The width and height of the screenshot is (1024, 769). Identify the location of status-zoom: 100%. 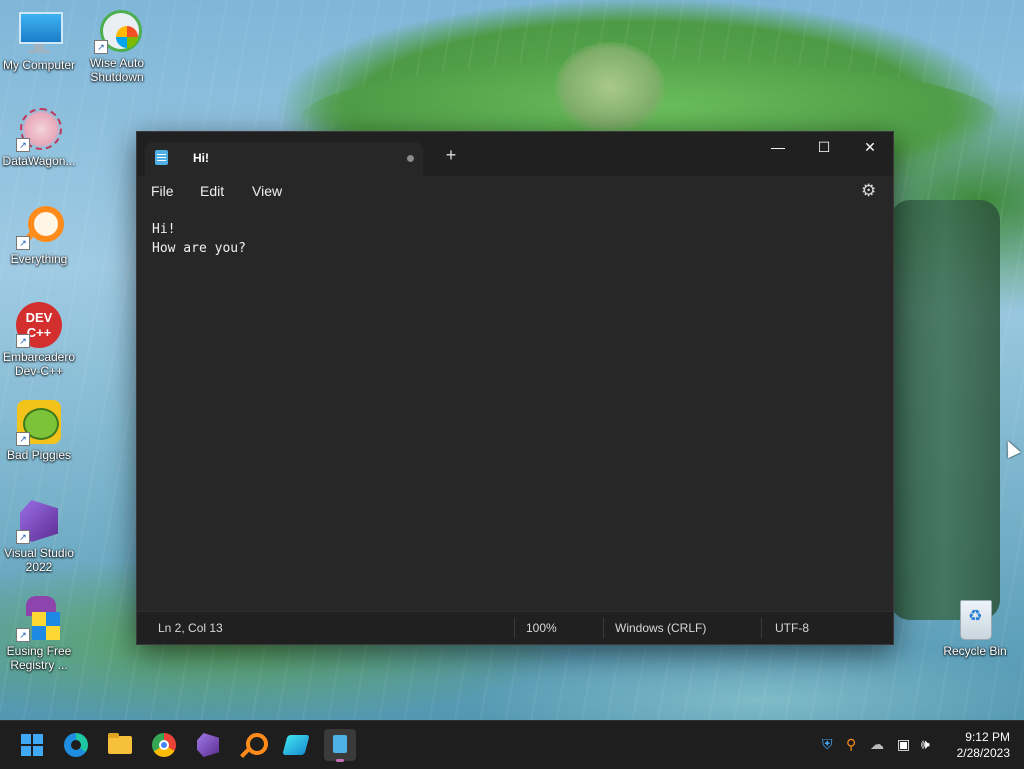
(541, 628).